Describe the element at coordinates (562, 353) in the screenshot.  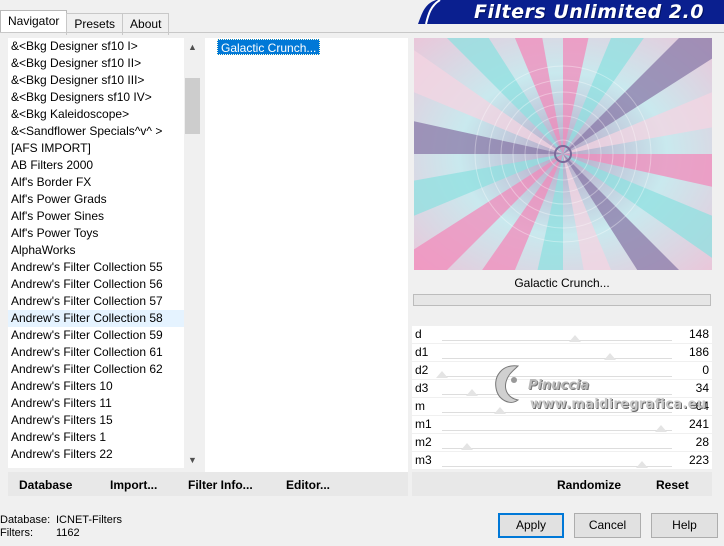
I see `param-slider-d1: d1 186` at that location.